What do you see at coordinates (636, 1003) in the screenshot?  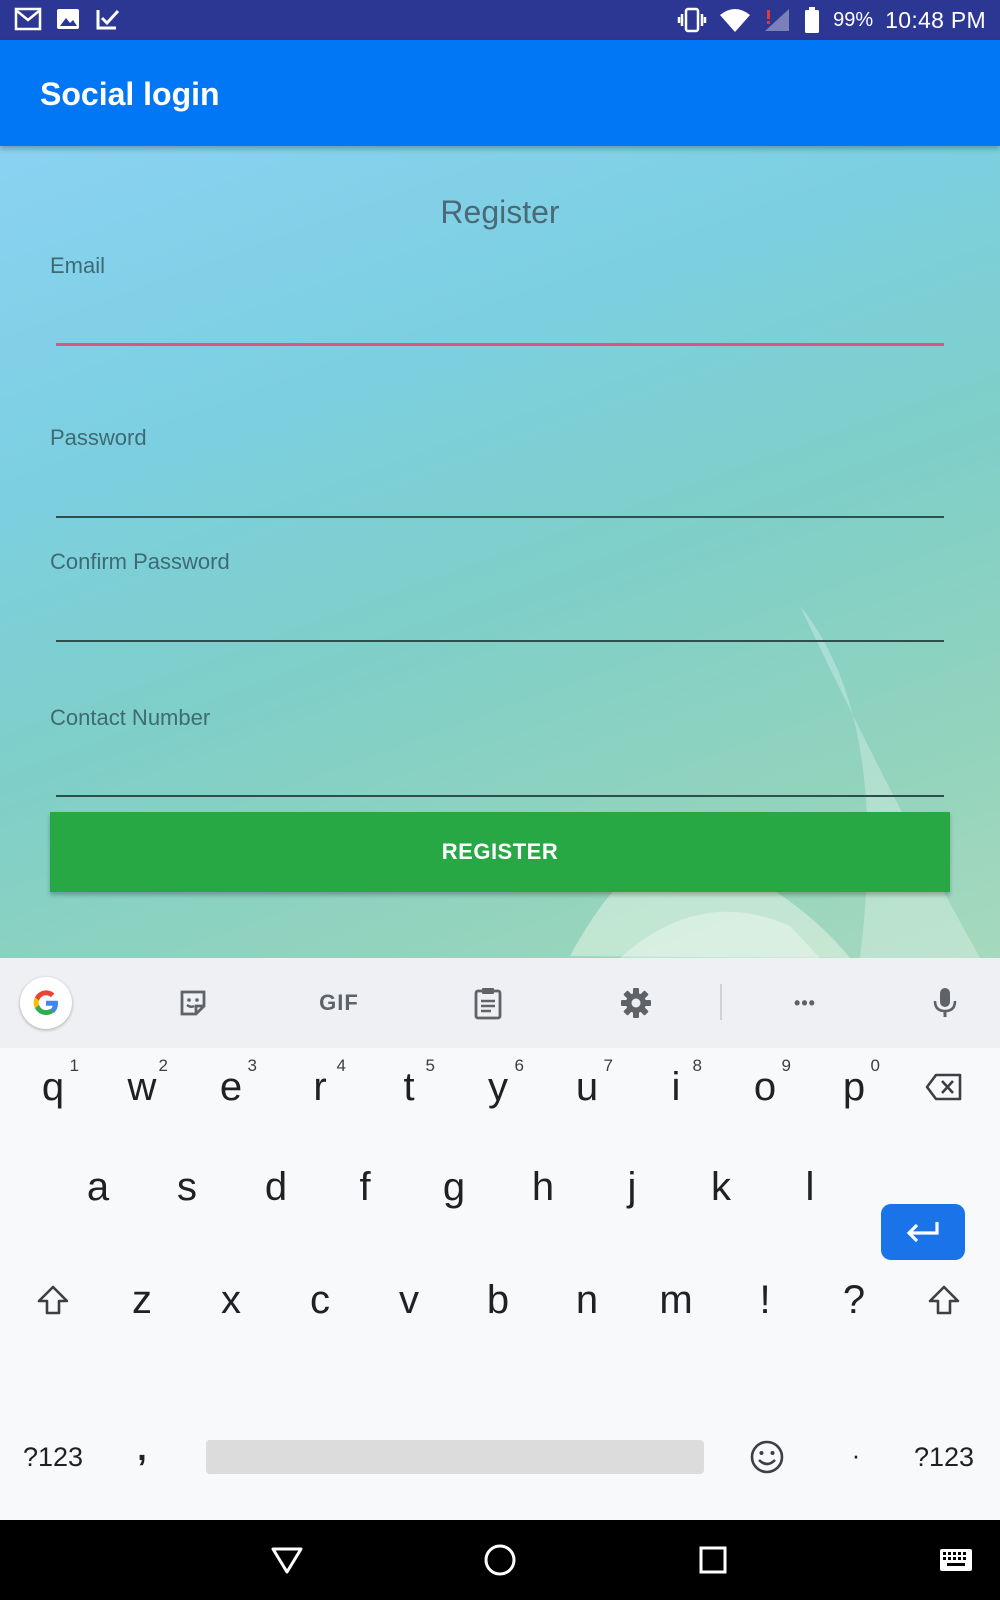 I see `settings-icon` at bounding box center [636, 1003].